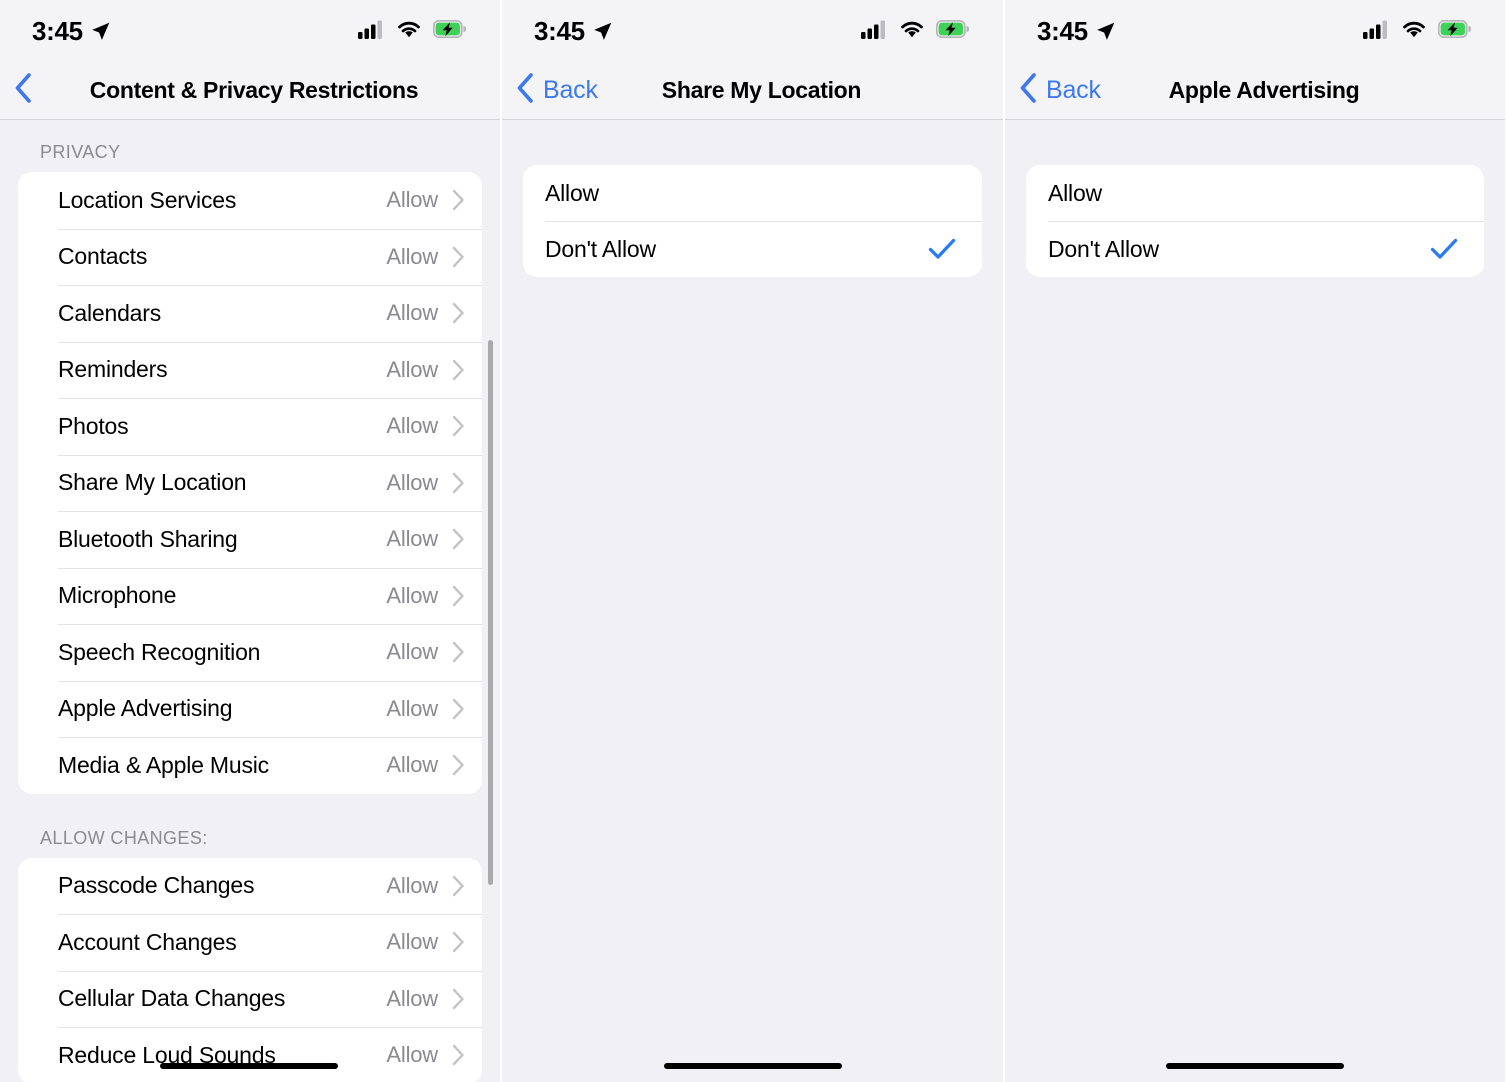  What do you see at coordinates (250, 200) in the screenshot?
I see `list-item-location-services: Location Services Allow` at bounding box center [250, 200].